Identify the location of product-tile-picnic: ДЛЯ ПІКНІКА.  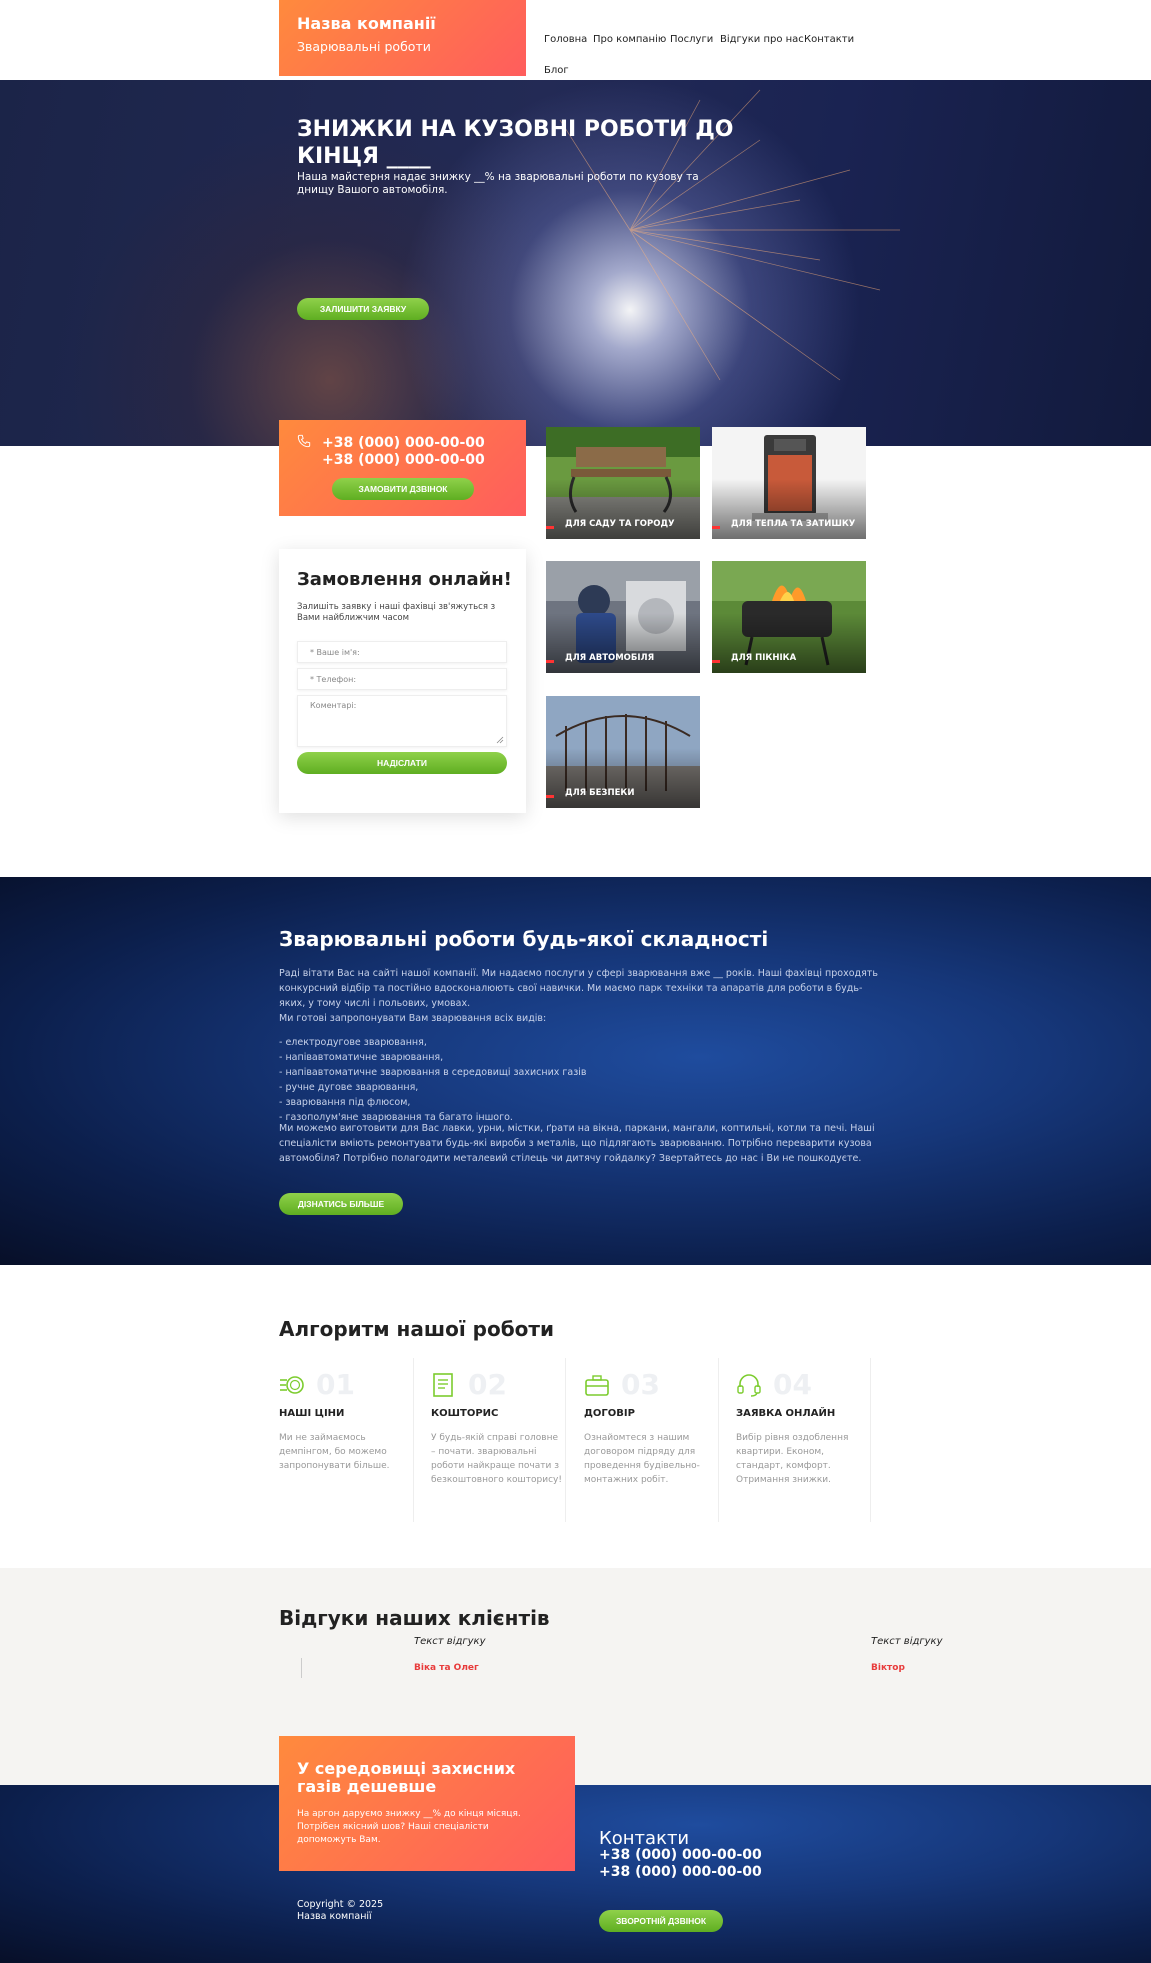
(789, 617).